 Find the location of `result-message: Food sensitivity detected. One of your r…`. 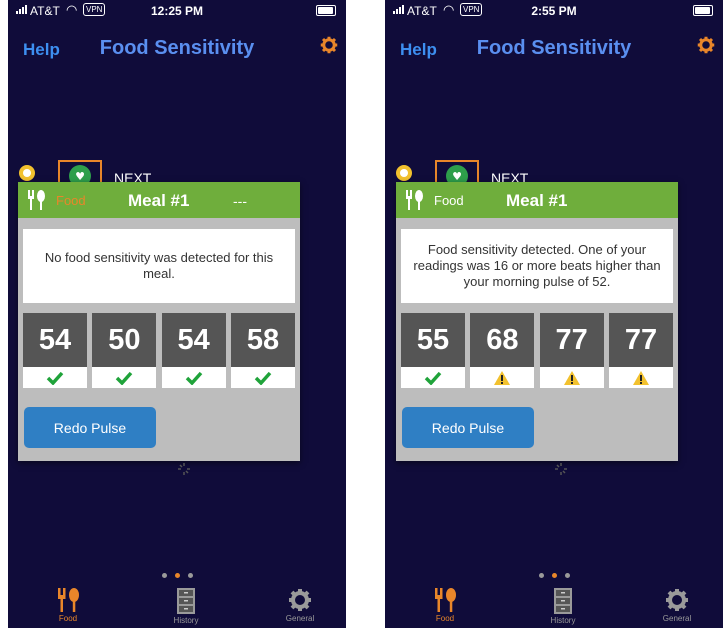

result-message: Food sensitivity detected. One of your r… is located at coordinates (537, 266).